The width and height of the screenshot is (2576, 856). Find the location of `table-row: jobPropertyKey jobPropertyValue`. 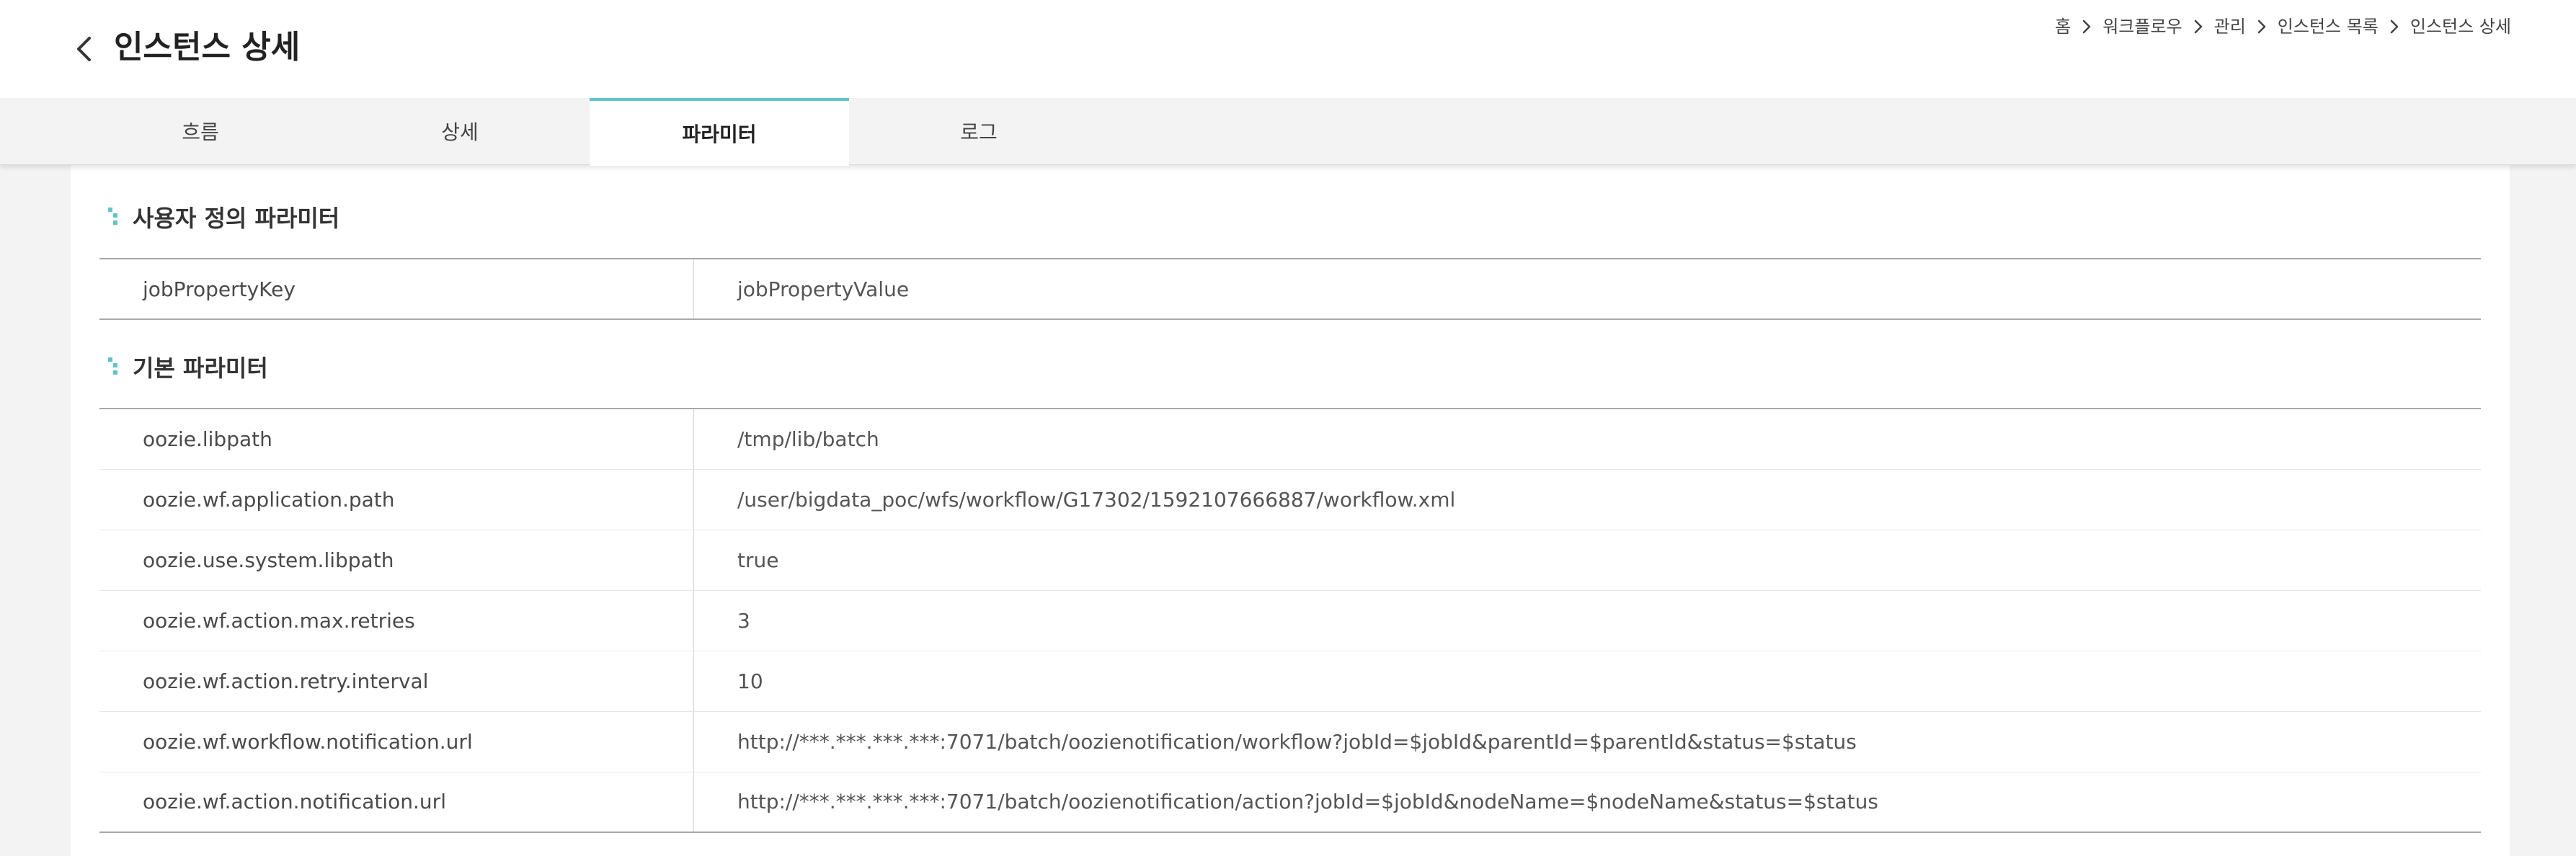

table-row: jobPropertyKey jobPropertyValue is located at coordinates (1290, 289).